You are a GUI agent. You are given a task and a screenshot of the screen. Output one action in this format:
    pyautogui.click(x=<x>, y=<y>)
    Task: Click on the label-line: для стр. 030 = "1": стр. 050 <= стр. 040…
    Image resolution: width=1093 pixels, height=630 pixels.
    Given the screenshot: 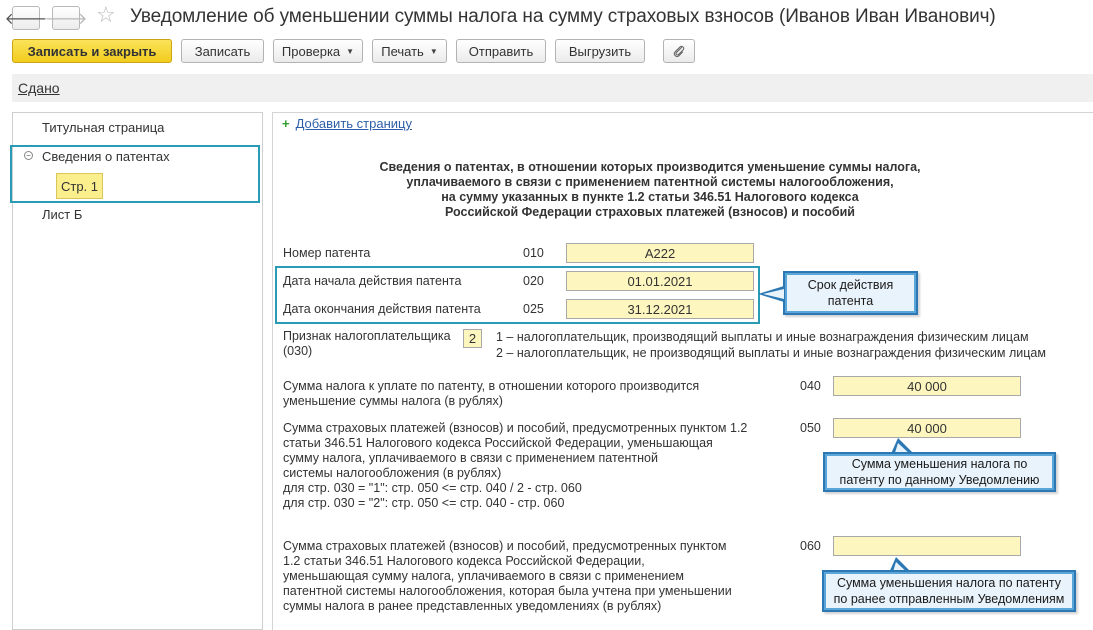 What is the action you would take?
    pyautogui.click(x=432, y=488)
    